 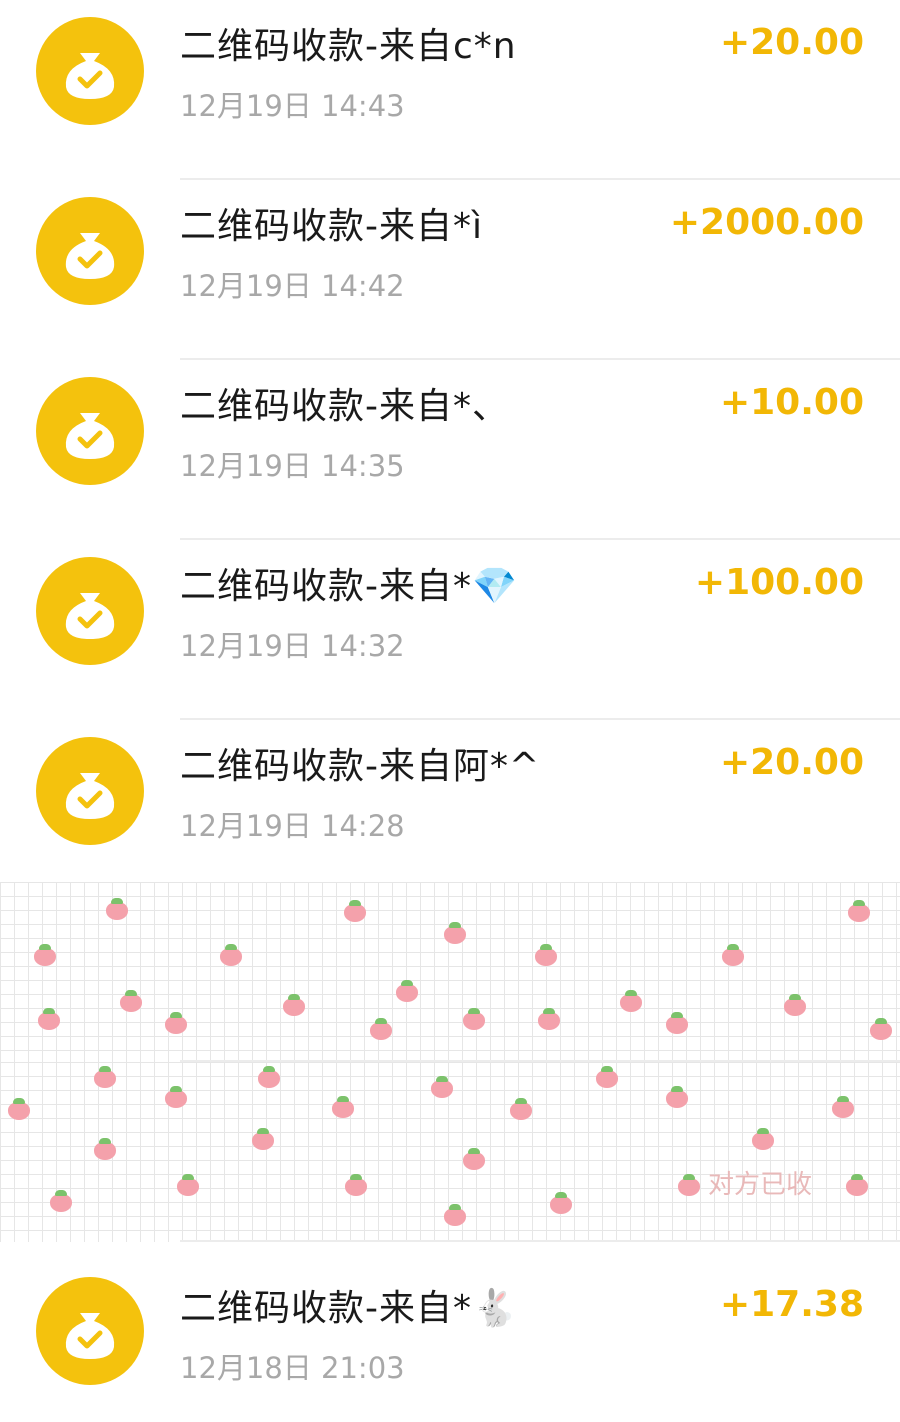 What do you see at coordinates (450, 90) in the screenshot?
I see `transaction-row: 二维码收款-来自c*n 12月19日 14:43 +20.00` at bounding box center [450, 90].